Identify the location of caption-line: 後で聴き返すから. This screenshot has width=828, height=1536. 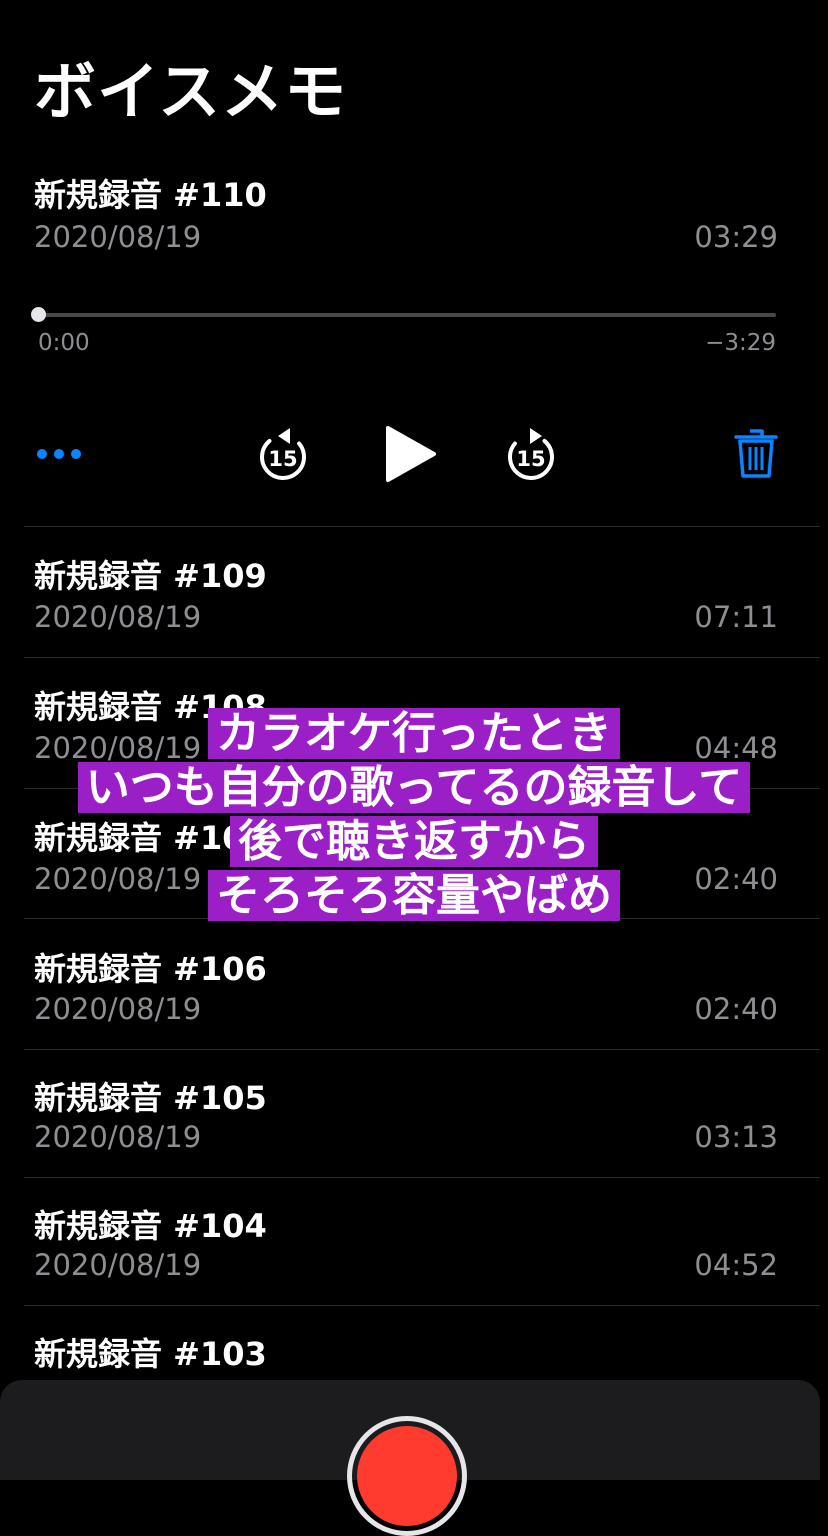
(414, 841).